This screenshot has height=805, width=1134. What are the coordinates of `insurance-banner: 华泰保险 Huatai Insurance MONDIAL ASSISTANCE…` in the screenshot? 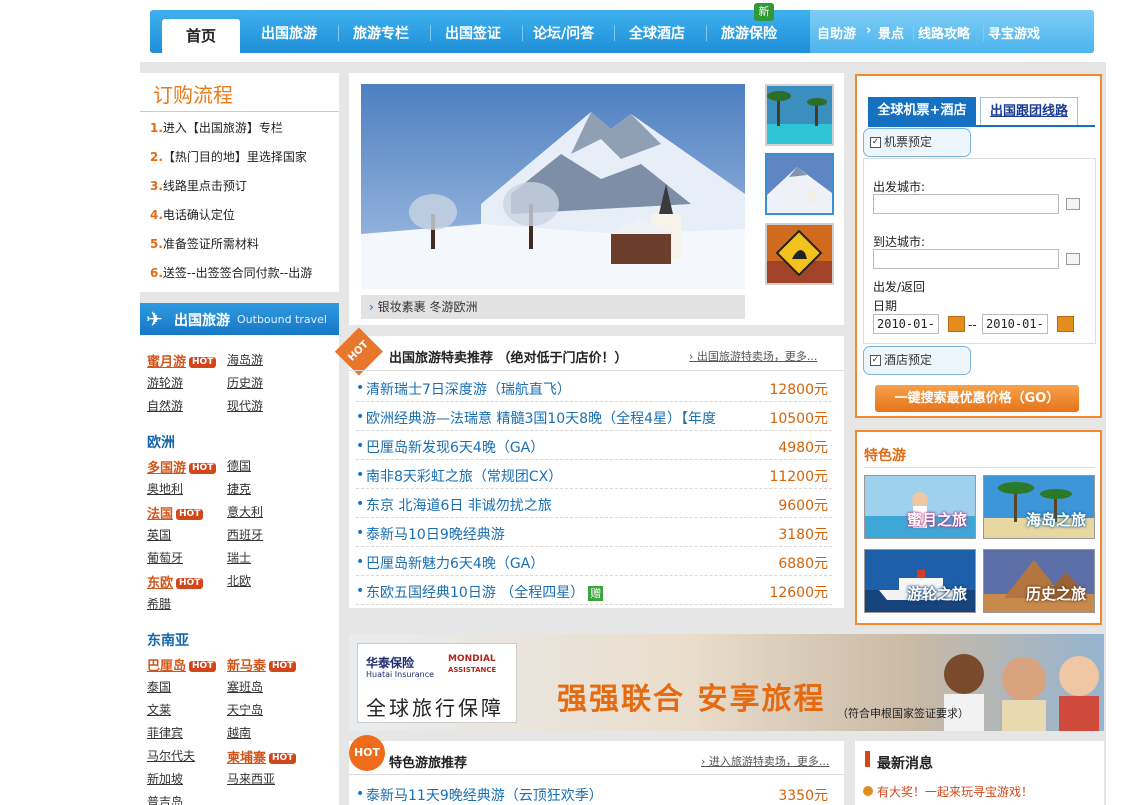 It's located at (726, 682).